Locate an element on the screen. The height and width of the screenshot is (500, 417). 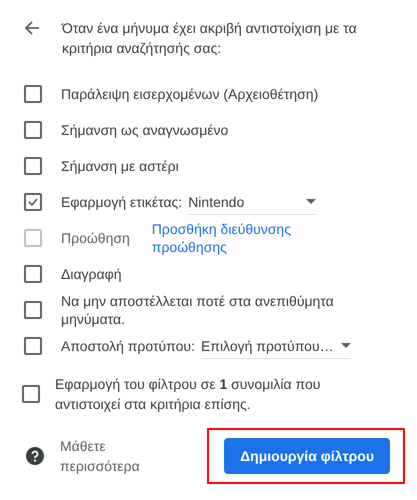
learn-more-link: Μάθετε περισσότερα is located at coordinates (100, 456).